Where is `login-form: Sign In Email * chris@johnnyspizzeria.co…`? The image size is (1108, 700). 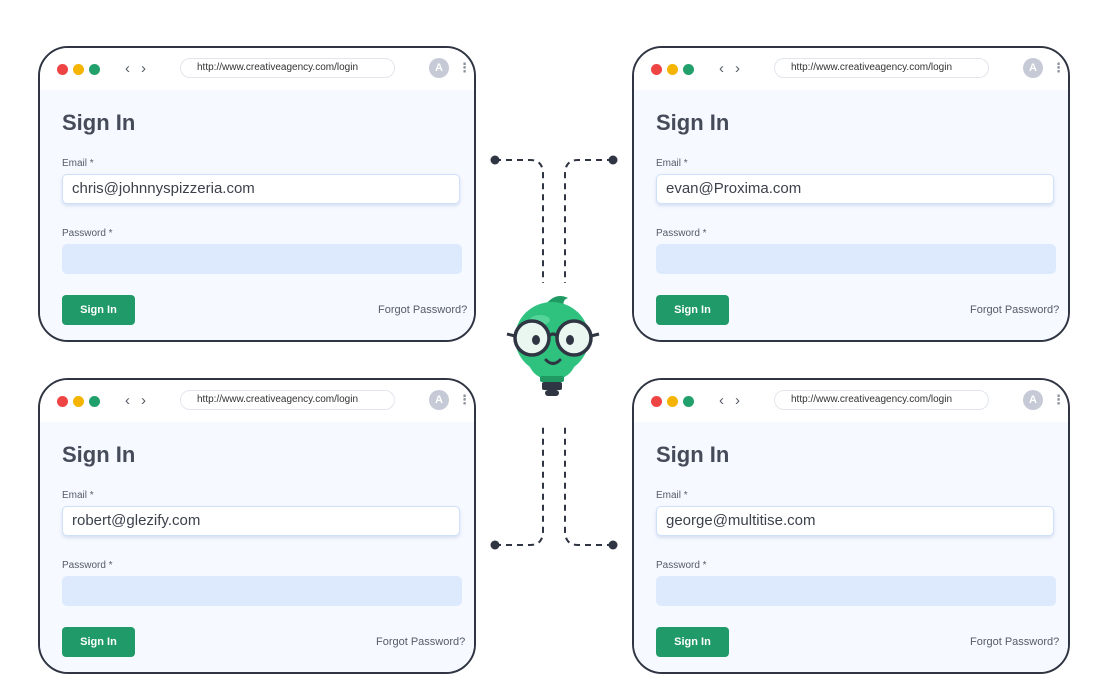
login-form: Sign In Email * chris@johnnyspizzeria.co… is located at coordinates (257, 215).